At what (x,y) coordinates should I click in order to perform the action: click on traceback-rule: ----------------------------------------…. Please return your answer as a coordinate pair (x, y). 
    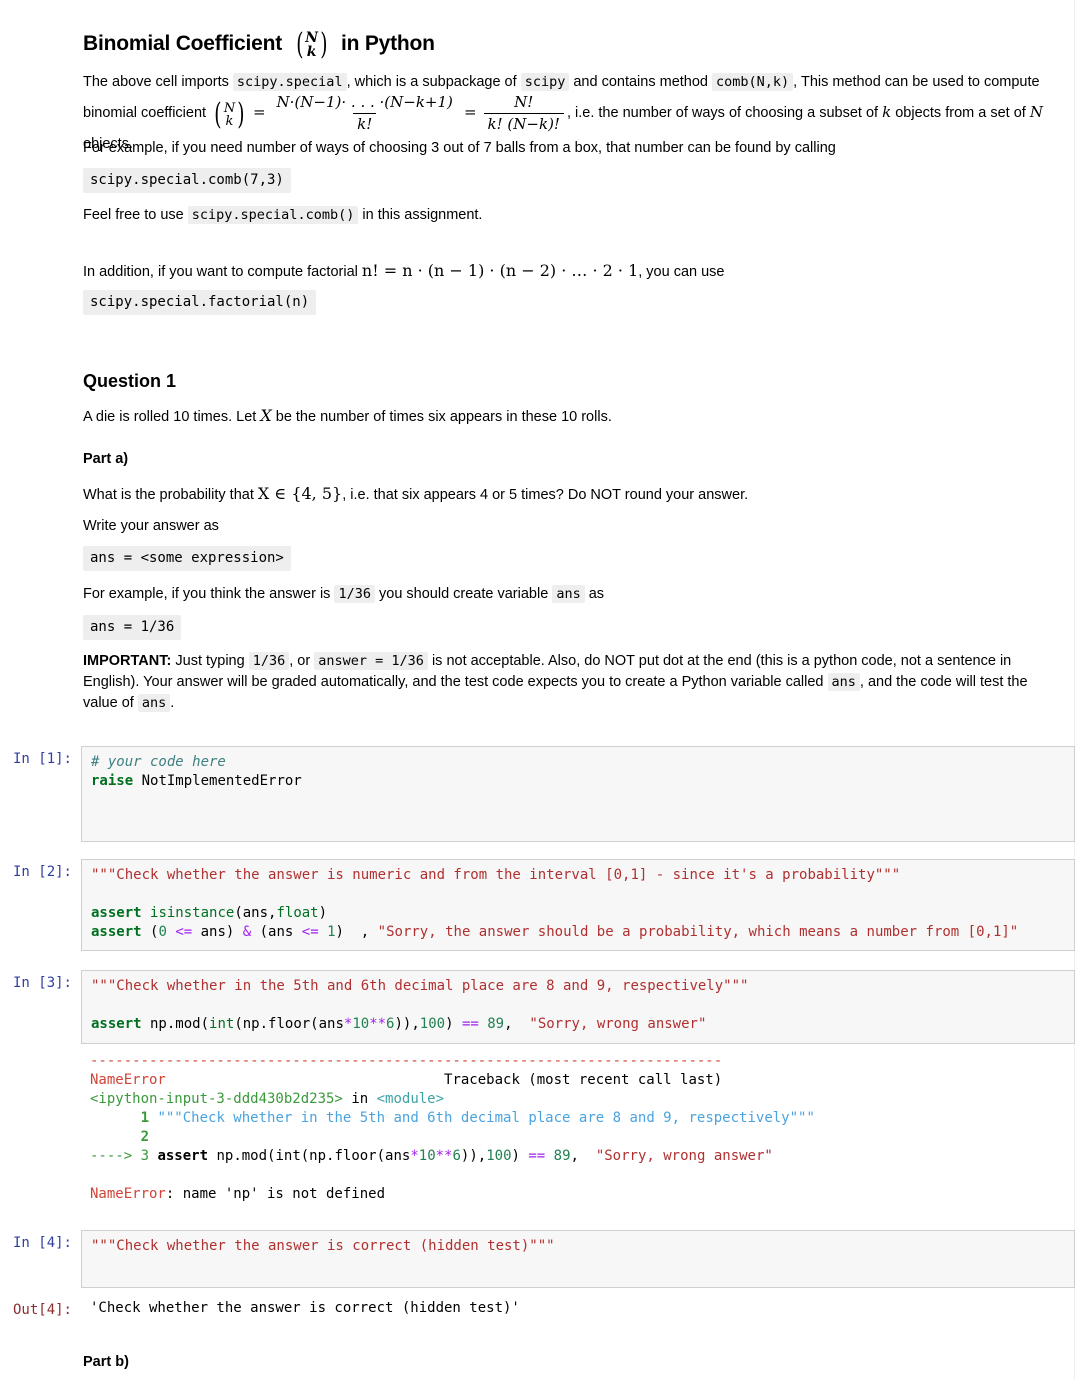
    Looking at the image, I should click on (406, 1061).